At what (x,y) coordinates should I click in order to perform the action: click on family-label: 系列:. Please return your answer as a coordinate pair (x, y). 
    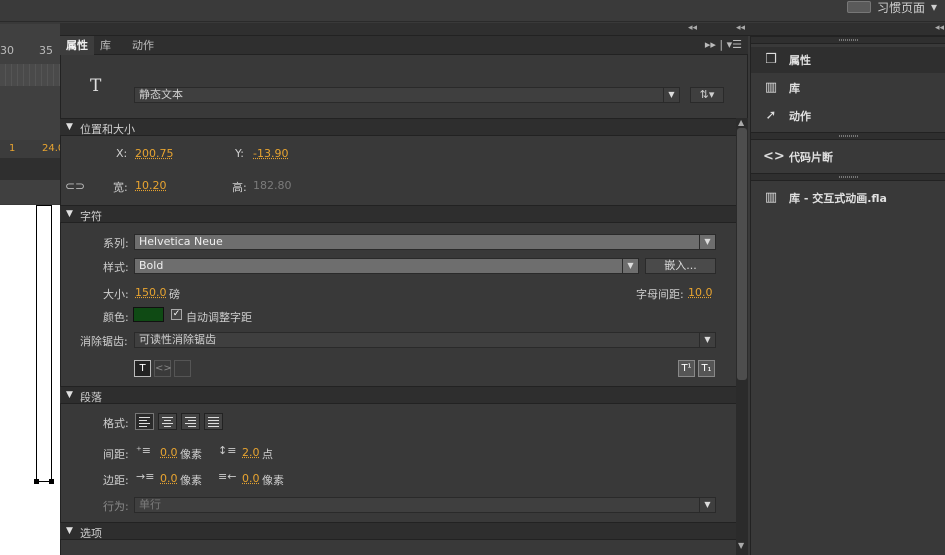
    Looking at the image, I should click on (116, 243).